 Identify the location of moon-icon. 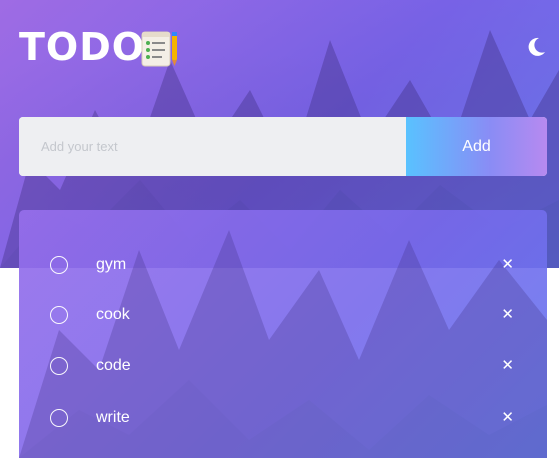
(536, 47).